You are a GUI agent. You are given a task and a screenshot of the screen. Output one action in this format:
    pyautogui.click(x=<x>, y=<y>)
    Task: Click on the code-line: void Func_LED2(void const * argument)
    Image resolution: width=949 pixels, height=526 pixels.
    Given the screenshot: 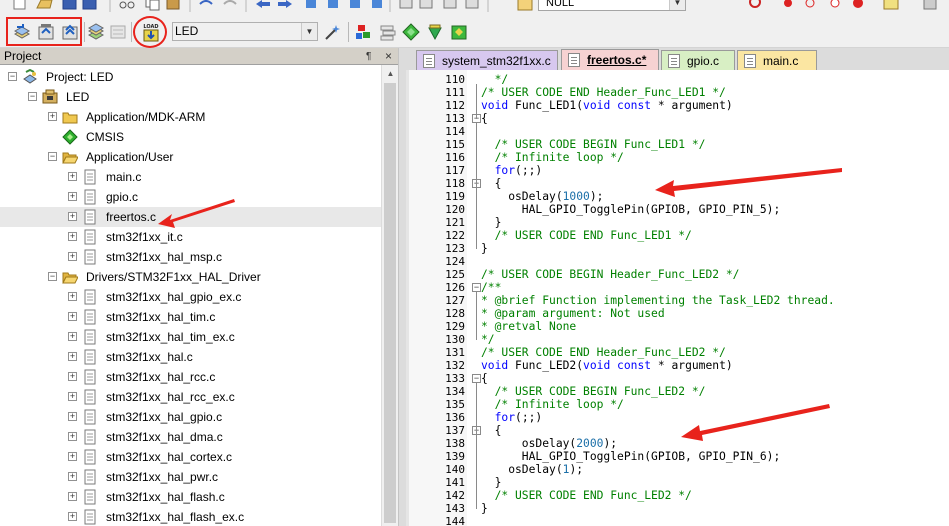 What is the action you would take?
    pyautogui.click(x=607, y=365)
    